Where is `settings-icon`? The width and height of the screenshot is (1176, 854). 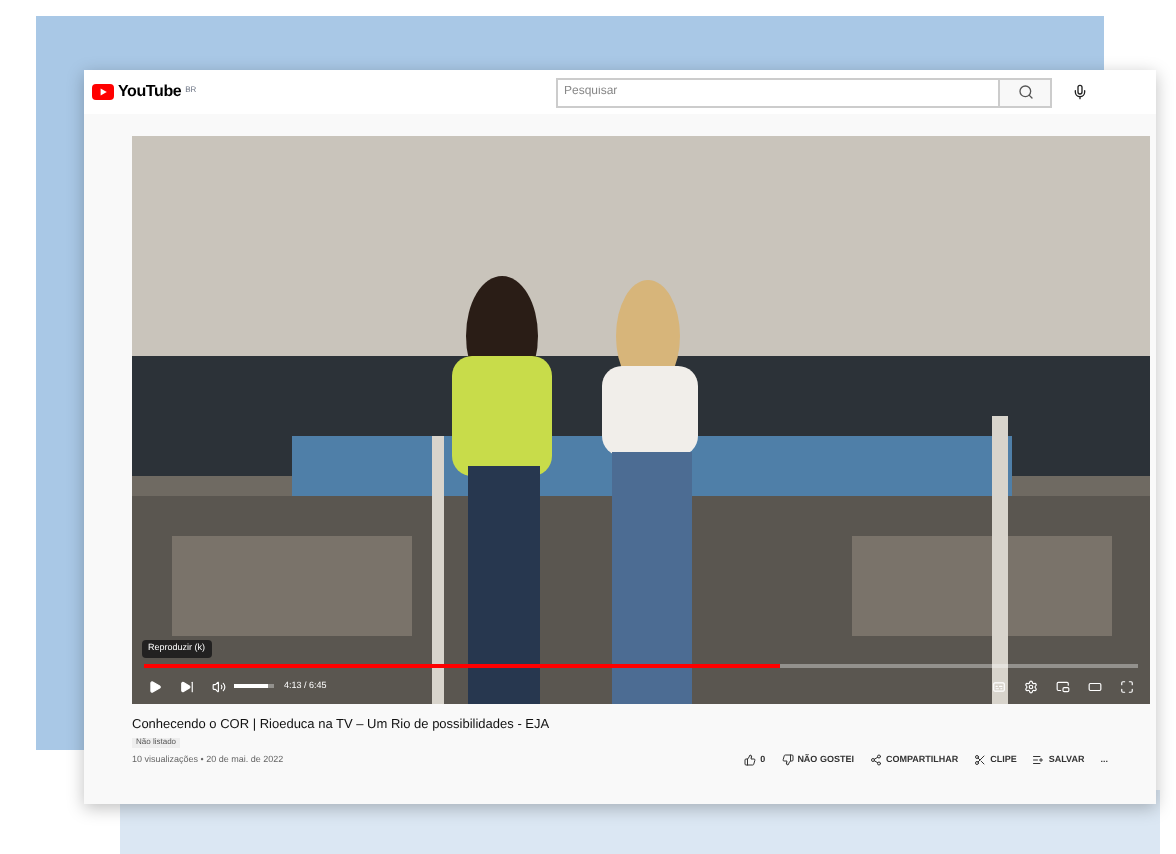
settings-icon is located at coordinates (1031, 686).